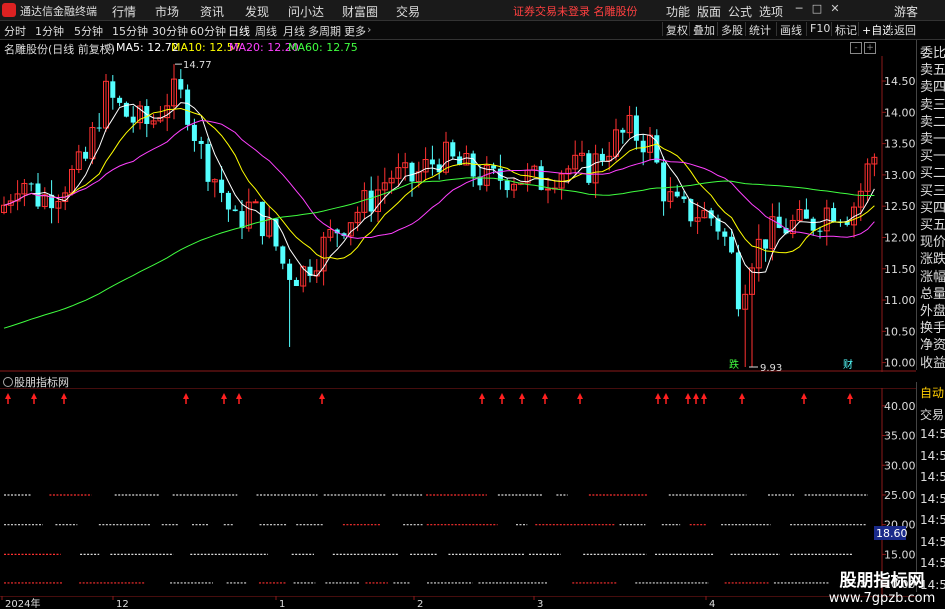 The width and height of the screenshot is (945, 609). Describe the element at coordinates (110, 47) in the screenshot. I see `settings-gear-icon: ⚙` at that location.